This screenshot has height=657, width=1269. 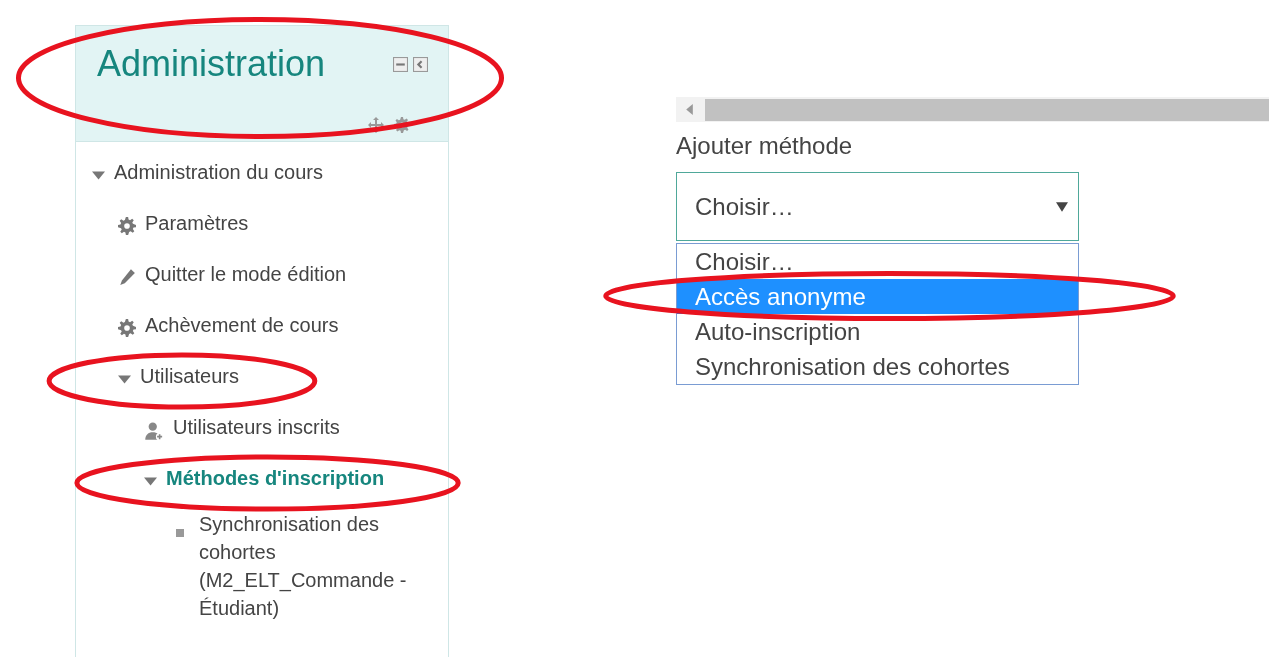 What do you see at coordinates (877, 331) in the screenshot?
I see `dropdown-option: Auto-inscription` at bounding box center [877, 331].